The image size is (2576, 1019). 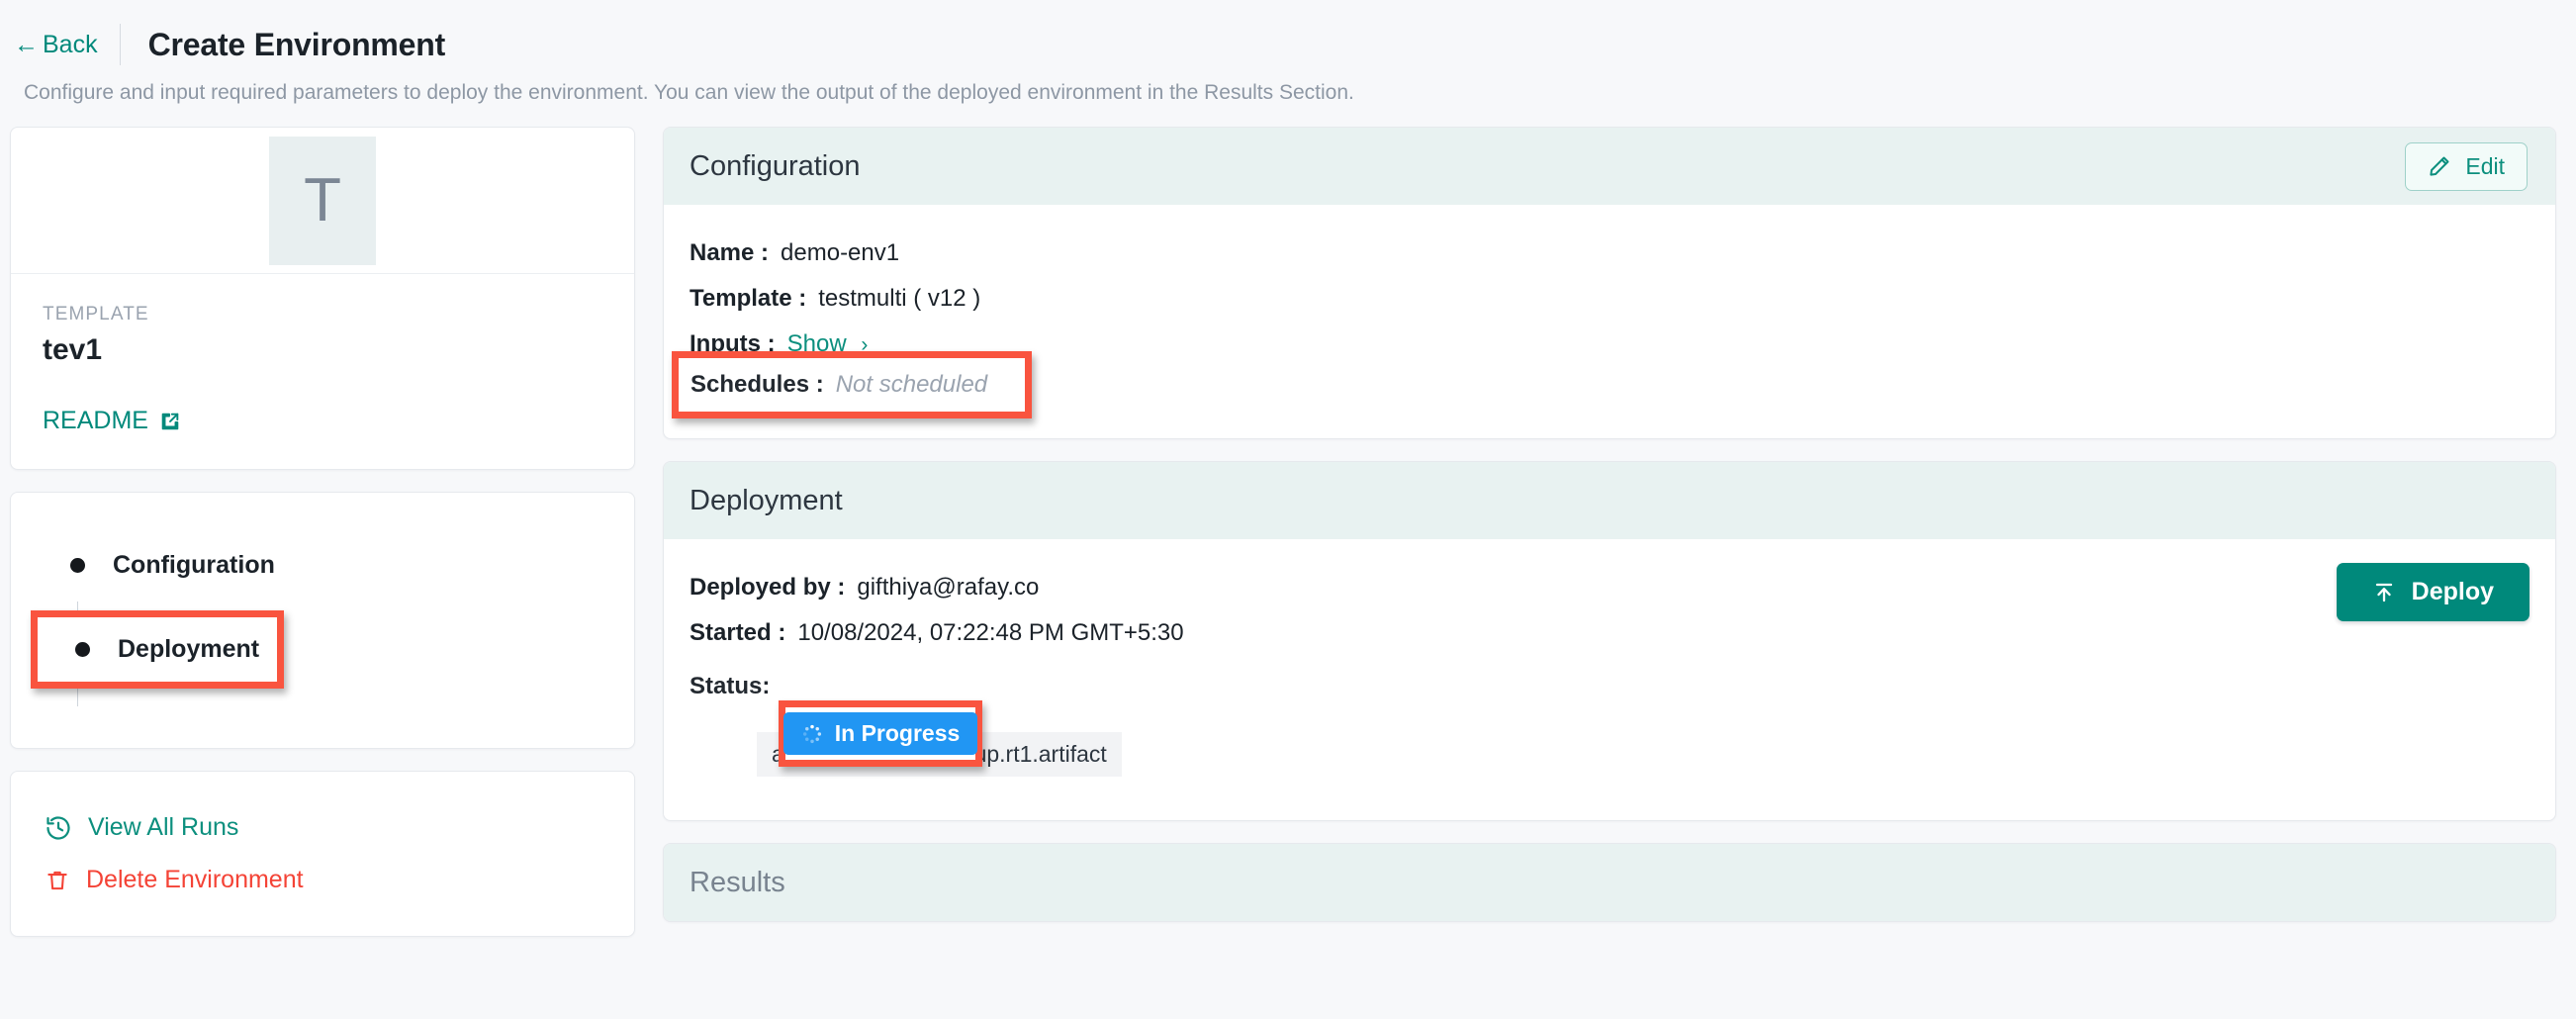 I want to click on config-name-value: demo-env1, so click(x=840, y=252).